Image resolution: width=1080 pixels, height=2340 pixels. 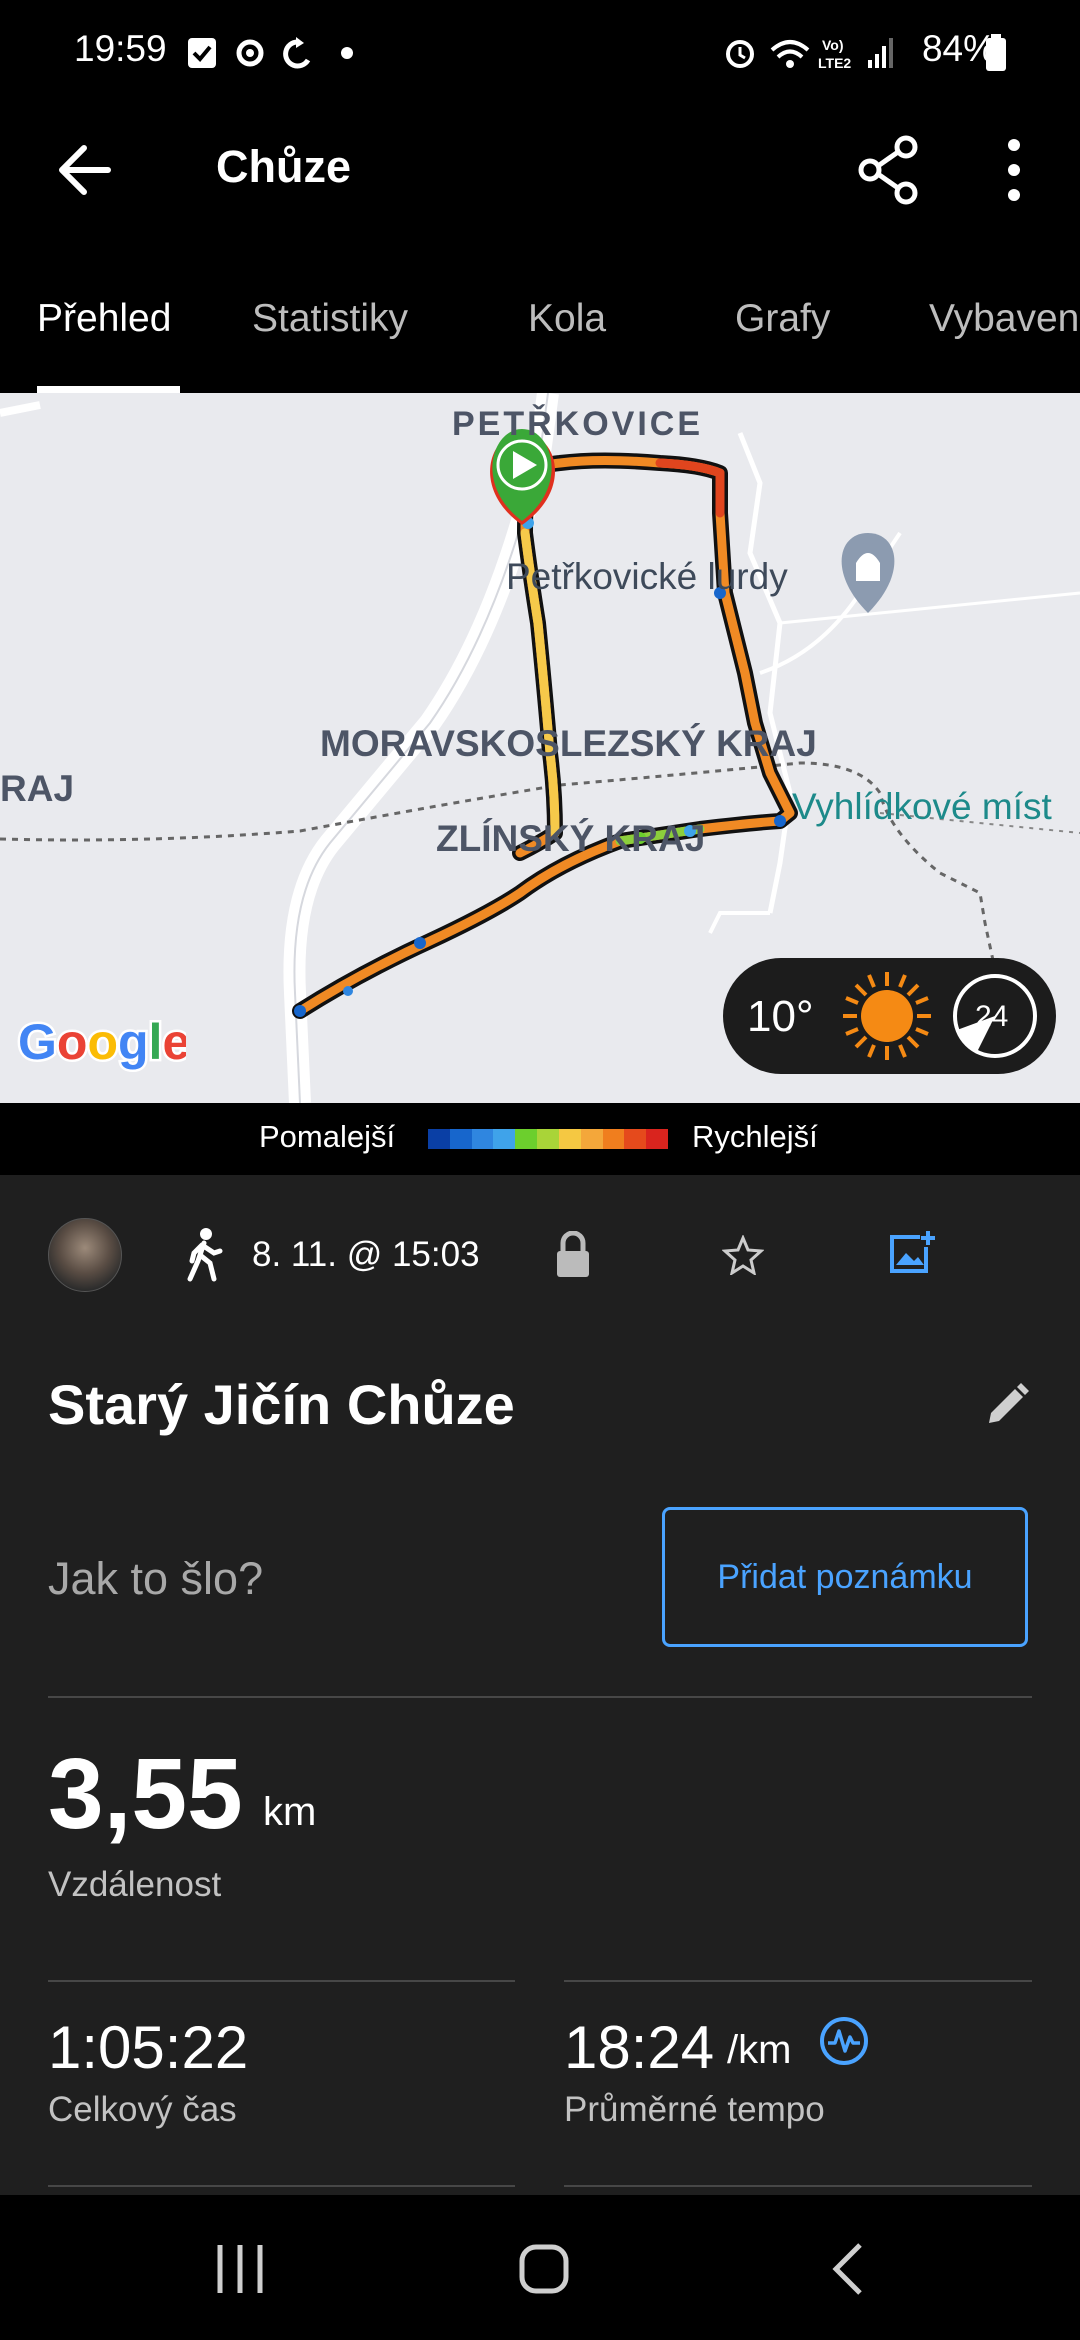 What do you see at coordinates (145, 1794) in the screenshot?
I see `distance-value: 3,55` at bounding box center [145, 1794].